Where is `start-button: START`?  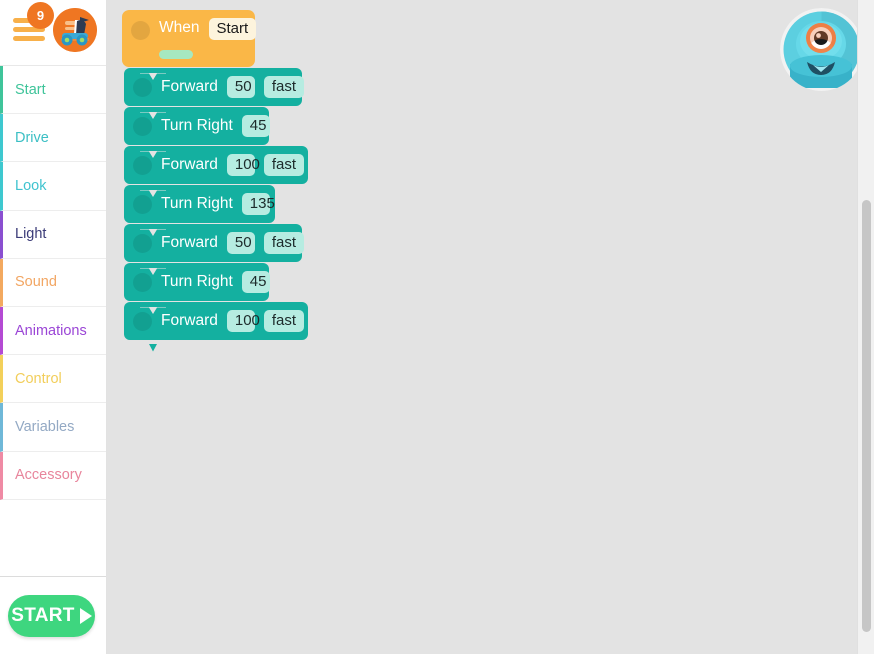 start-button: START is located at coordinates (51, 615).